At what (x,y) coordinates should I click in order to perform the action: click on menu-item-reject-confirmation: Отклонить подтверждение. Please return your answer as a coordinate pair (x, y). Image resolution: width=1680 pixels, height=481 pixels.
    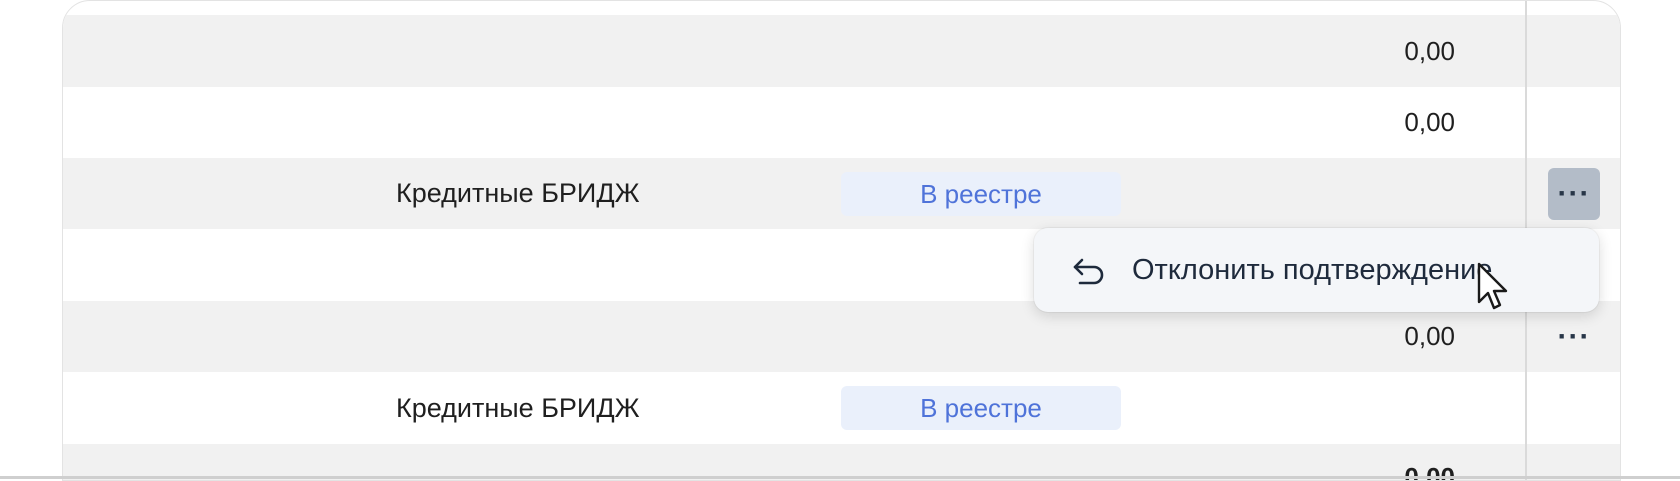
    Looking at the image, I should click on (1316, 270).